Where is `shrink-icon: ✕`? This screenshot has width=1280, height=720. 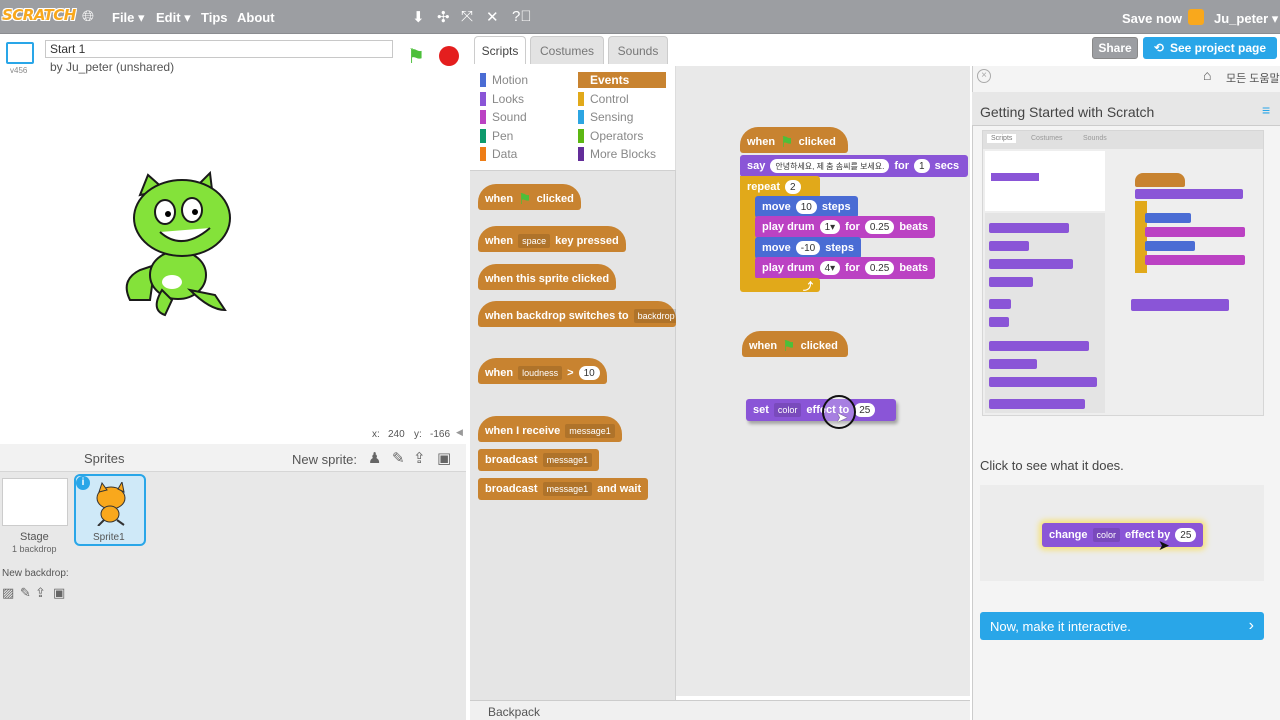 shrink-icon: ✕ is located at coordinates (492, 17).